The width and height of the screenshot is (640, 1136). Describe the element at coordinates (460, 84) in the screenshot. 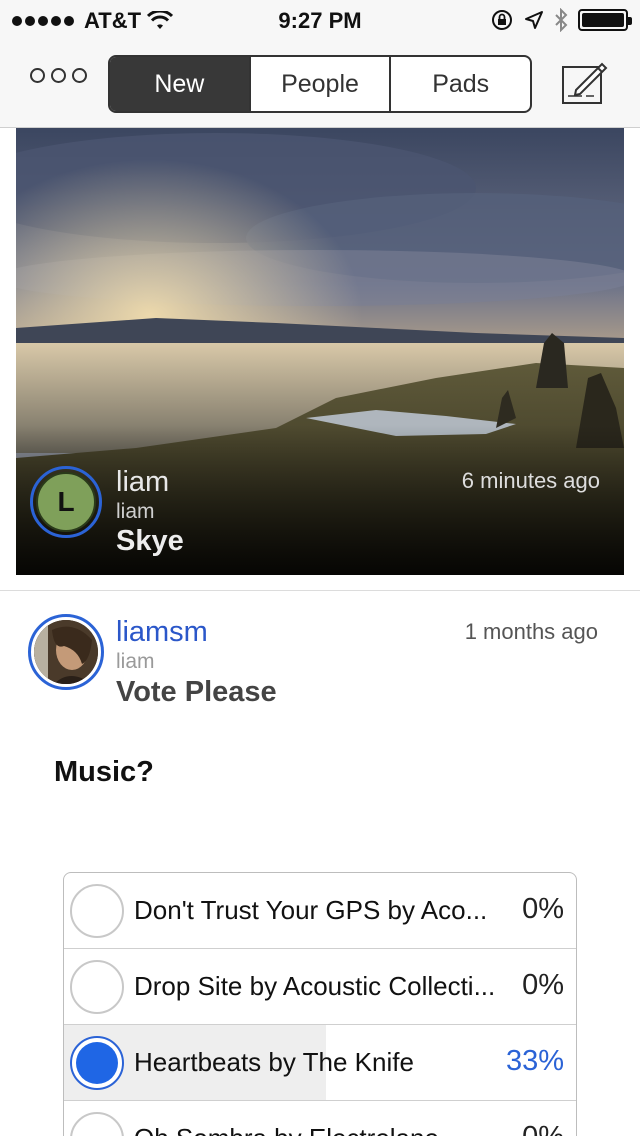

I see `tab-pads: Pads` at that location.